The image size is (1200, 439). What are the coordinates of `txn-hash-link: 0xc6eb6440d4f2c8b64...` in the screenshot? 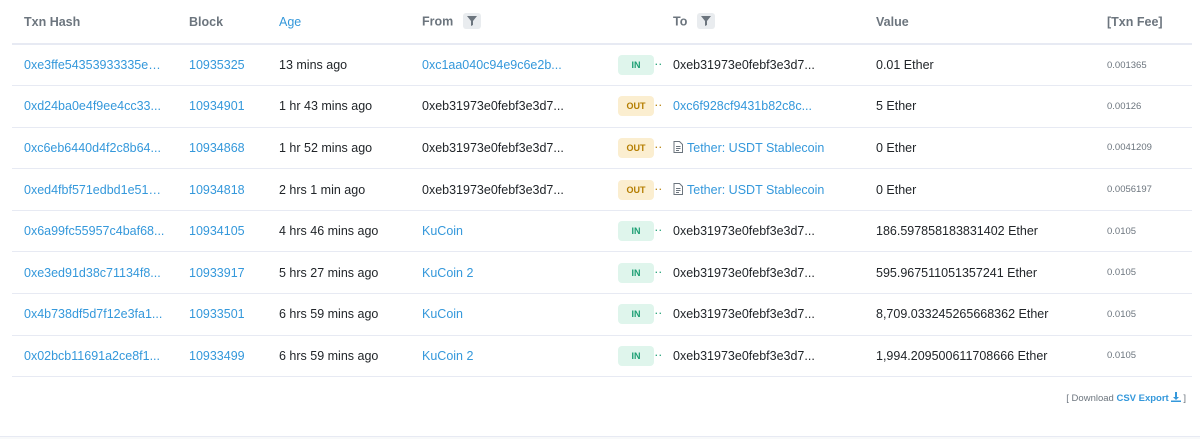 It's located at (94, 148).